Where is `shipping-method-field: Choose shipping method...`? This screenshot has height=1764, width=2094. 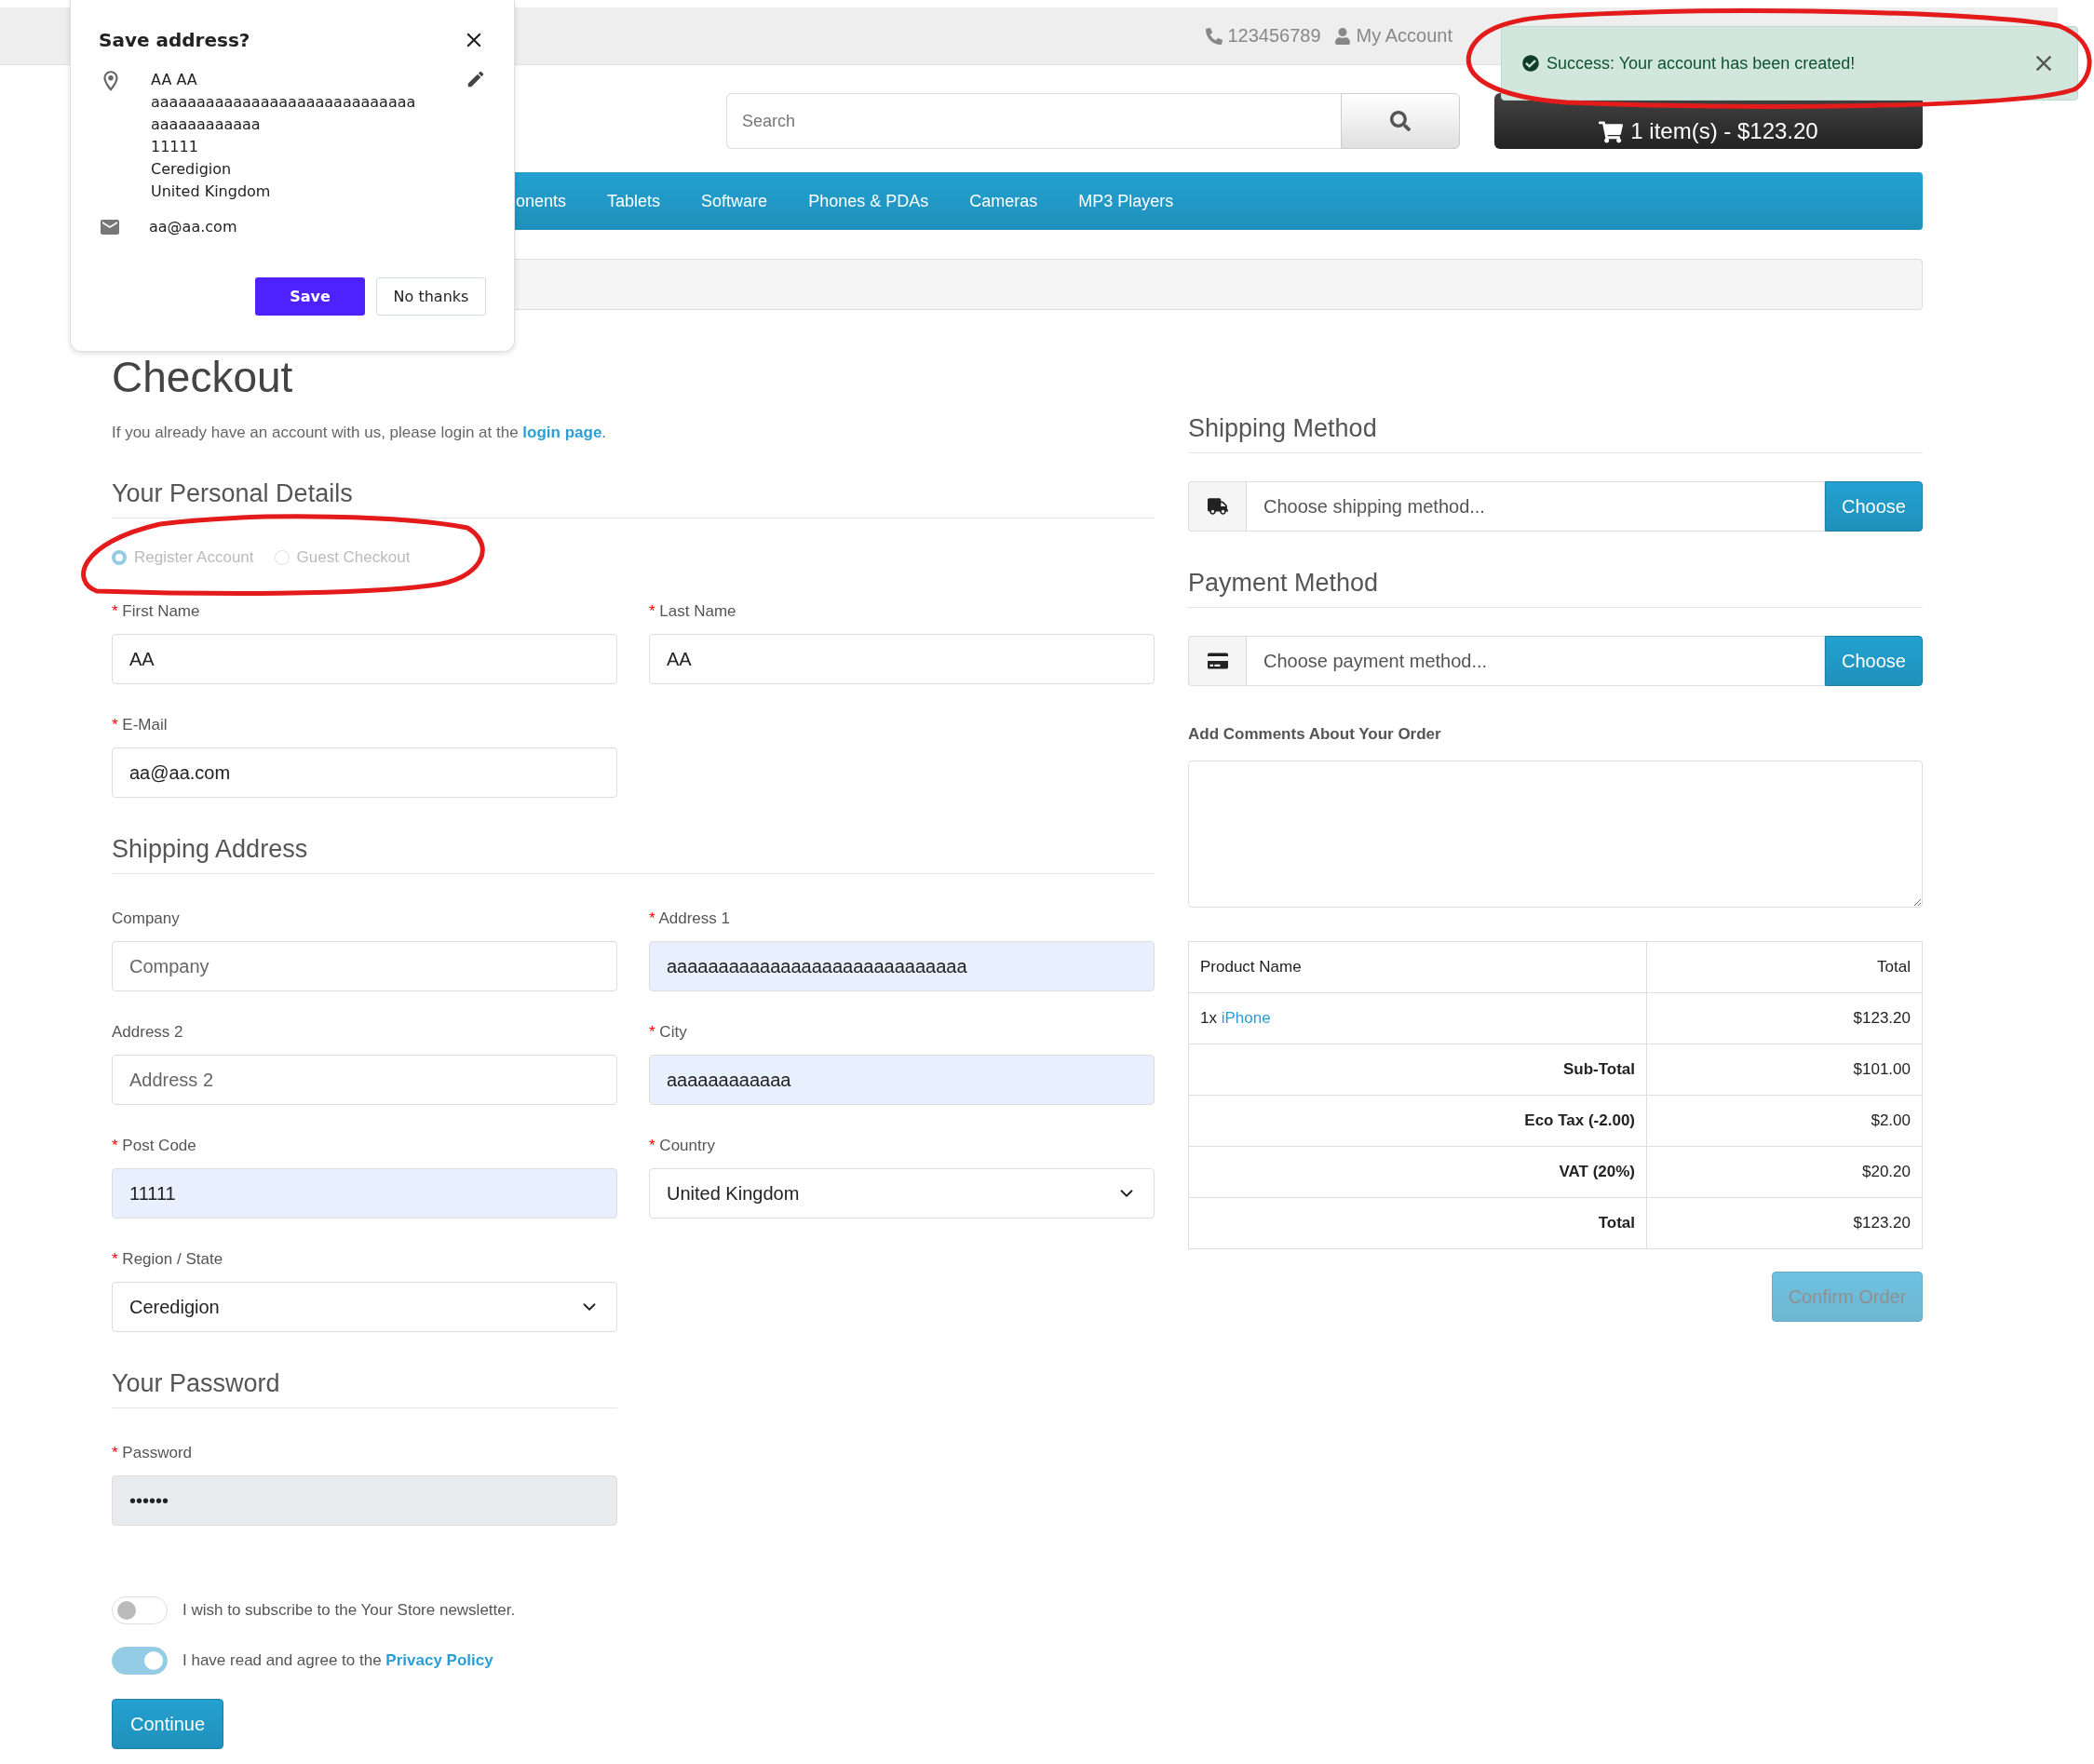 shipping-method-field: Choose shipping method... is located at coordinates (1535, 506).